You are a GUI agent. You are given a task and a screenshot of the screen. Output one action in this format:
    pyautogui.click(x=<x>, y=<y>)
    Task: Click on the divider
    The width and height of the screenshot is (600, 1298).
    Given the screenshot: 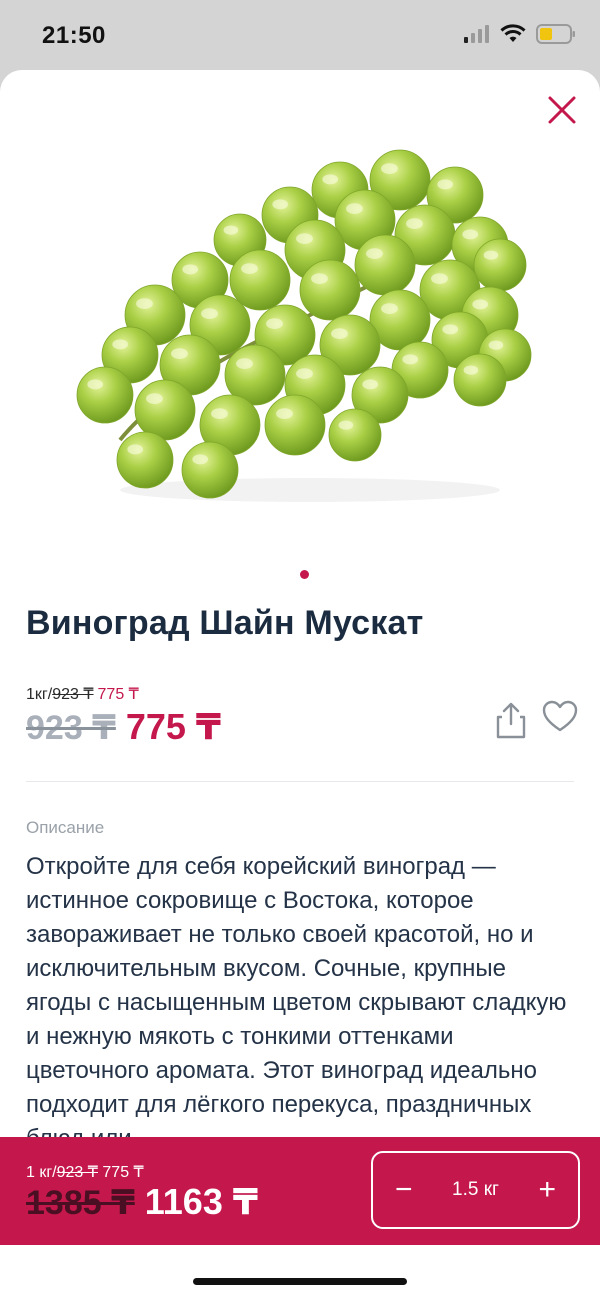 What is the action you would take?
    pyautogui.click(x=300, y=781)
    